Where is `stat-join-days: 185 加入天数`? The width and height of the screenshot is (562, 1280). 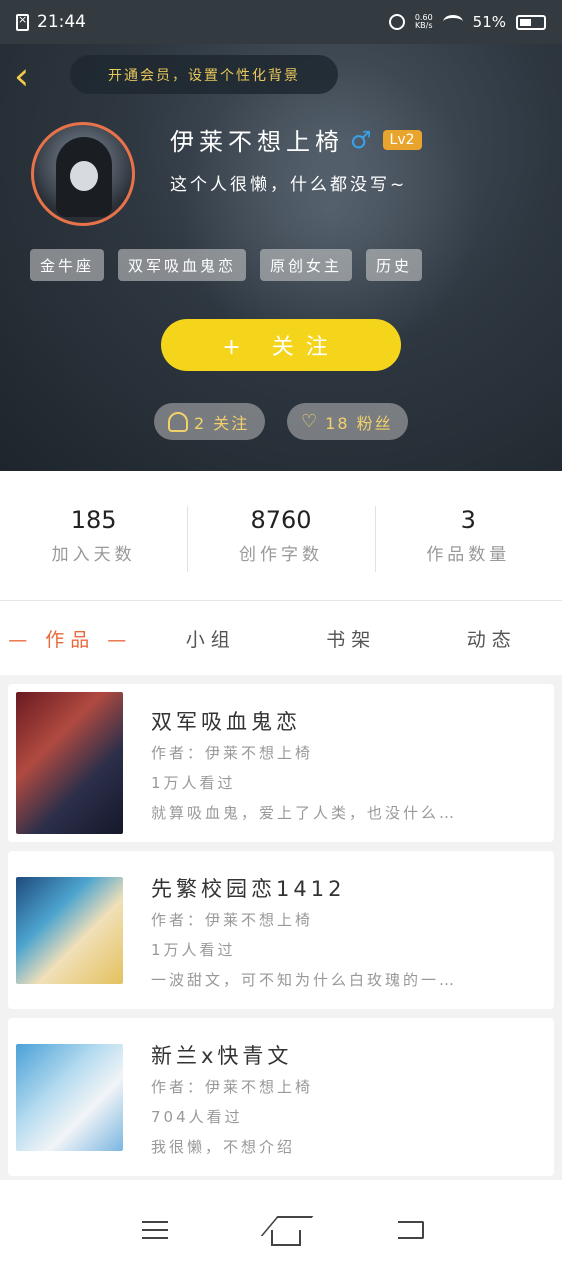
stat-join-days: 185 加入天数 is located at coordinates (93, 535).